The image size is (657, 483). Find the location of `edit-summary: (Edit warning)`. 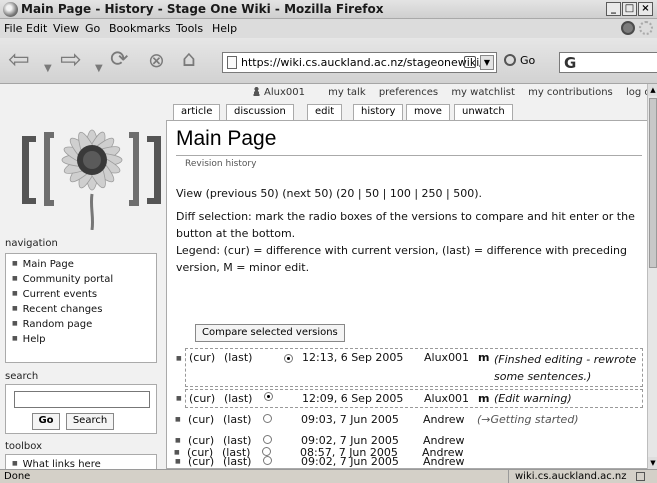

edit-summary: (Edit warning) is located at coordinates (533, 398).